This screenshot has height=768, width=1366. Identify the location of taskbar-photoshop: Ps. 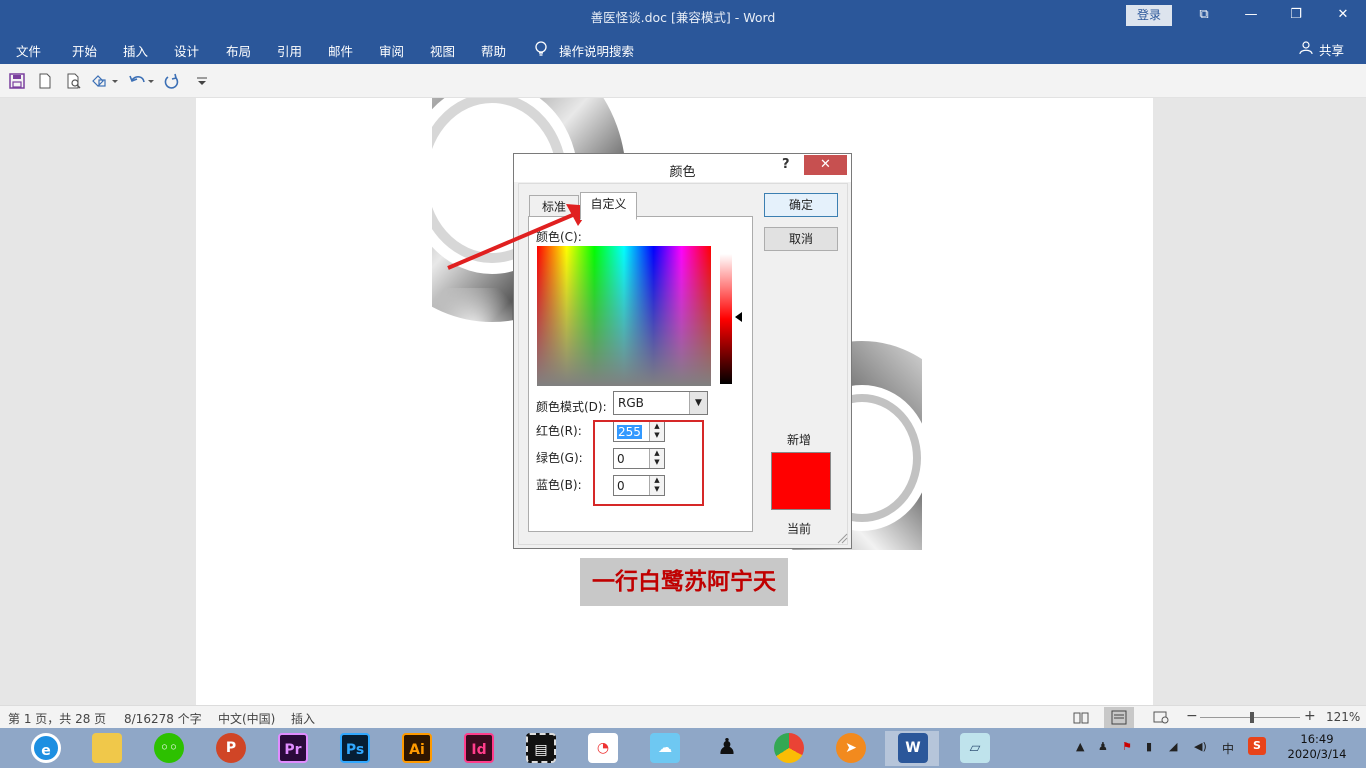
(354, 748).